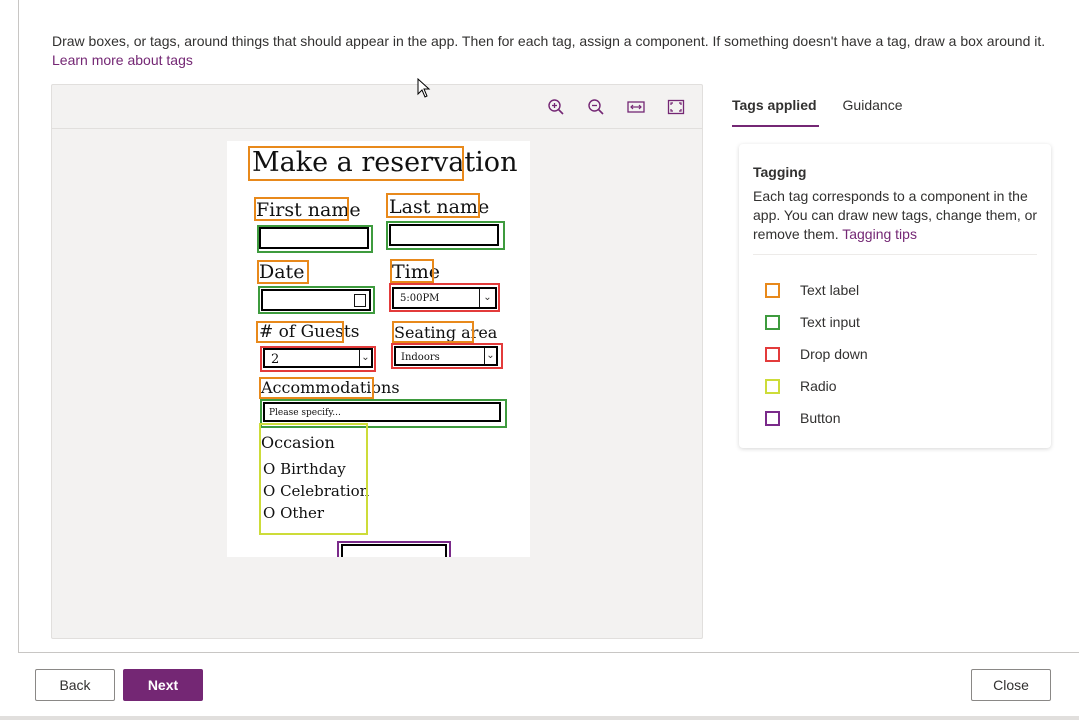  Describe the element at coordinates (879, 234) in the screenshot. I see `tagging-tips-link: Tagging tips` at that location.